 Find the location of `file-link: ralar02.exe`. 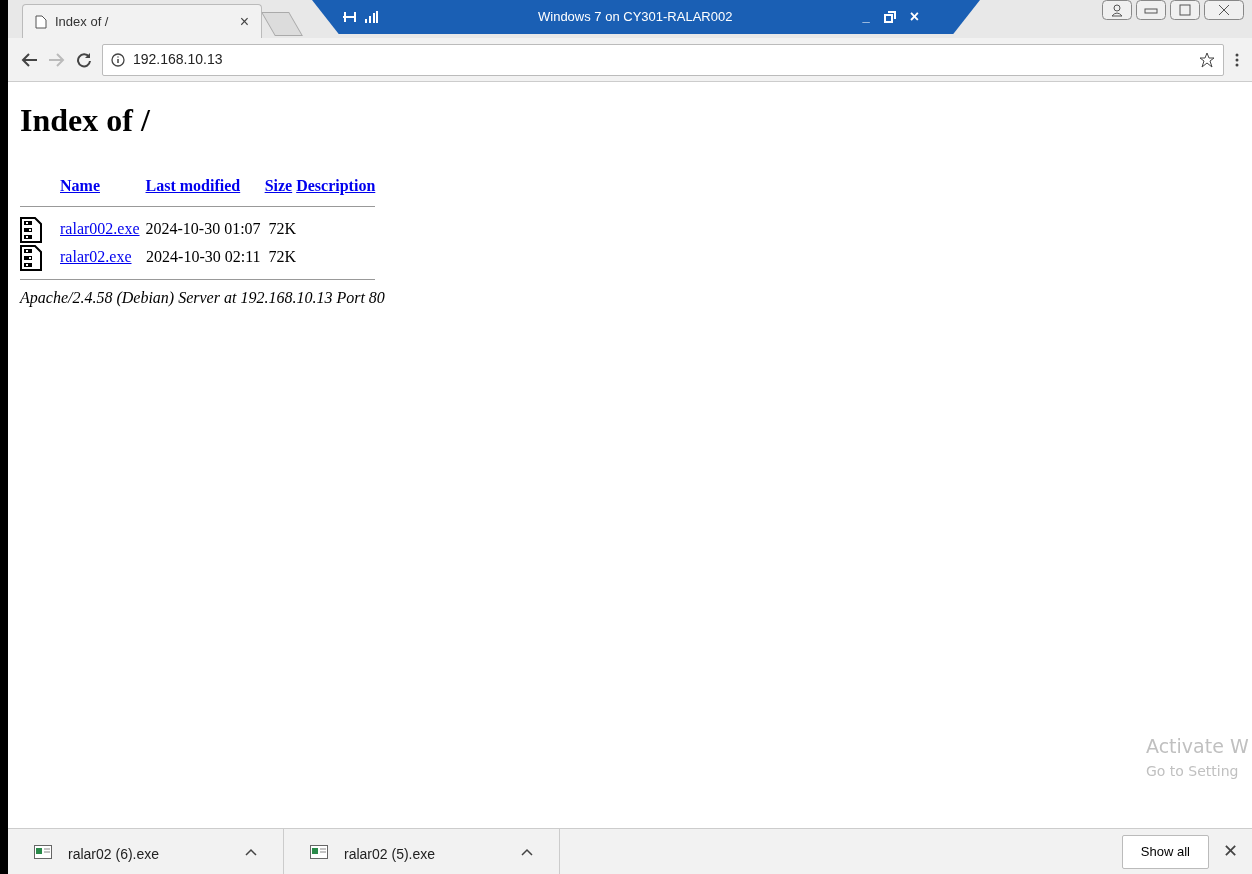

file-link: ralar02.exe is located at coordinates (96, 256).